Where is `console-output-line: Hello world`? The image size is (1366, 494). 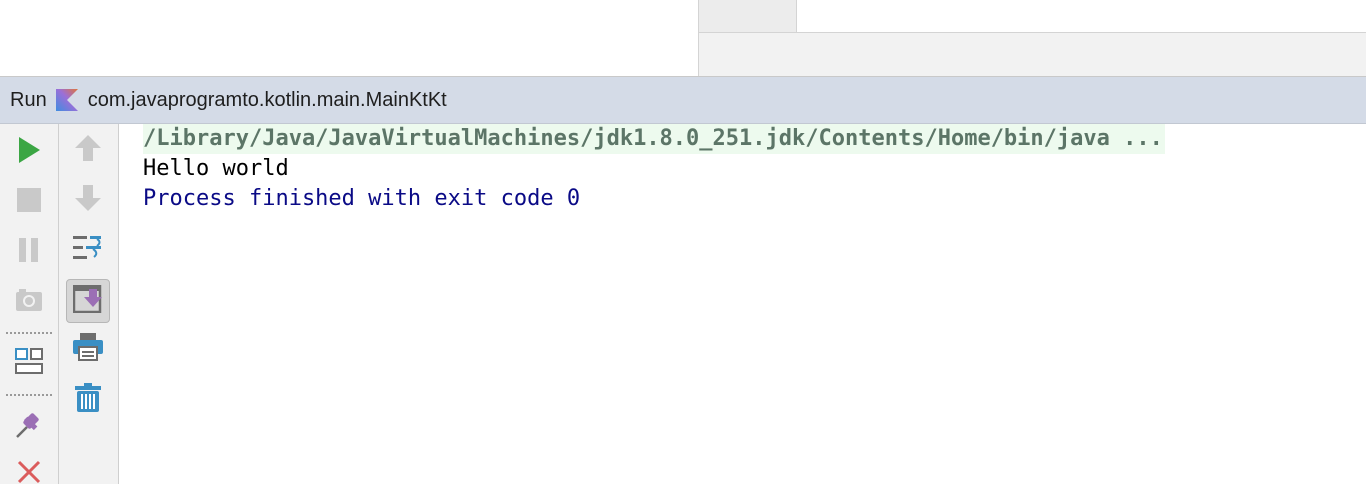
console-output-line: Hello world is located at coordinates (216, 168).